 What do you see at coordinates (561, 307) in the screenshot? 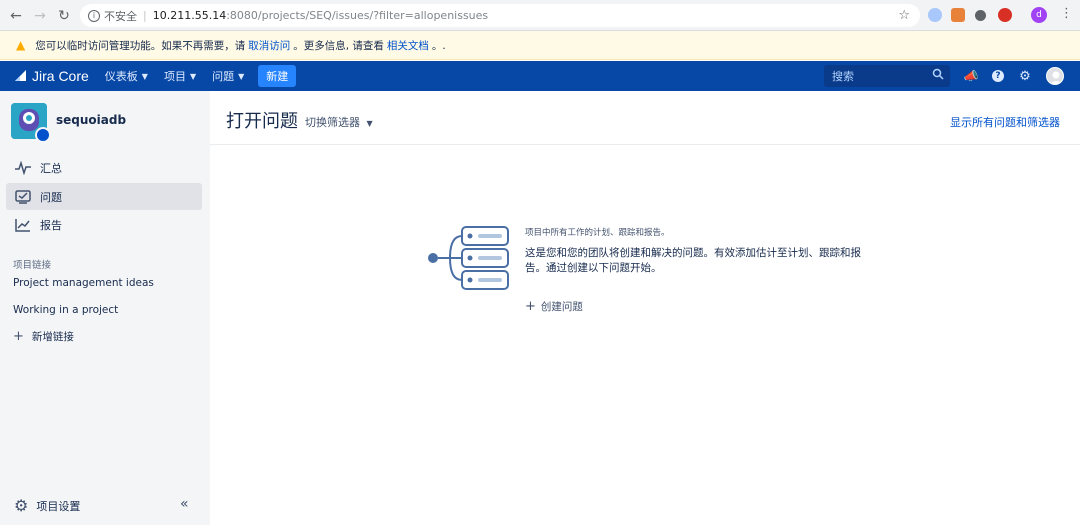
I see `create-issue-label: 创建问题` at bounding box center [561, 307].